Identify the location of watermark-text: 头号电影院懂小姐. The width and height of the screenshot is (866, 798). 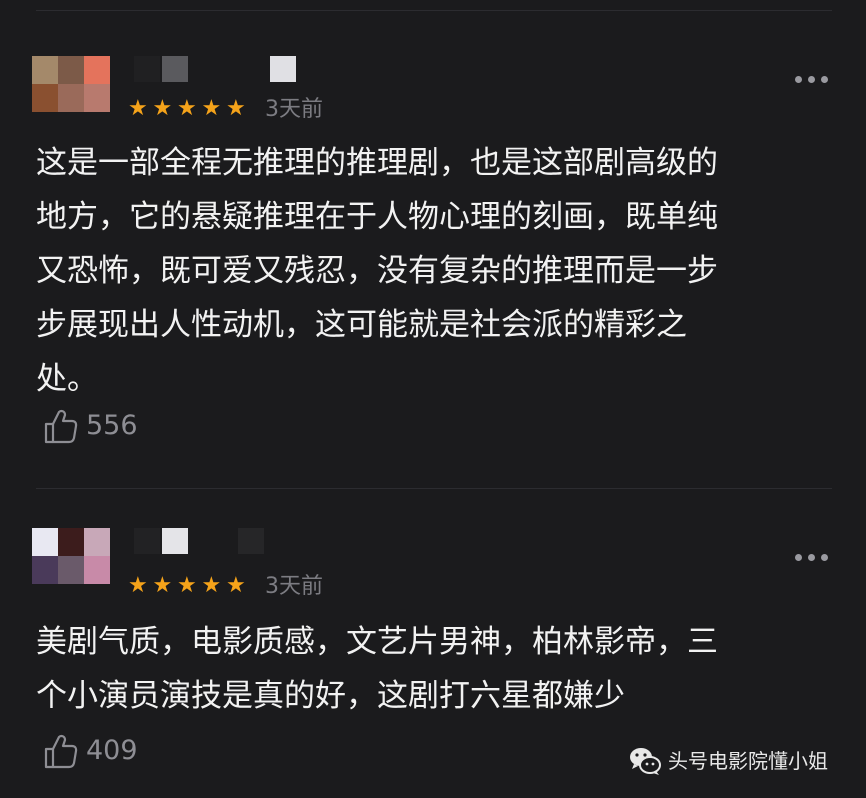
(748, 761).